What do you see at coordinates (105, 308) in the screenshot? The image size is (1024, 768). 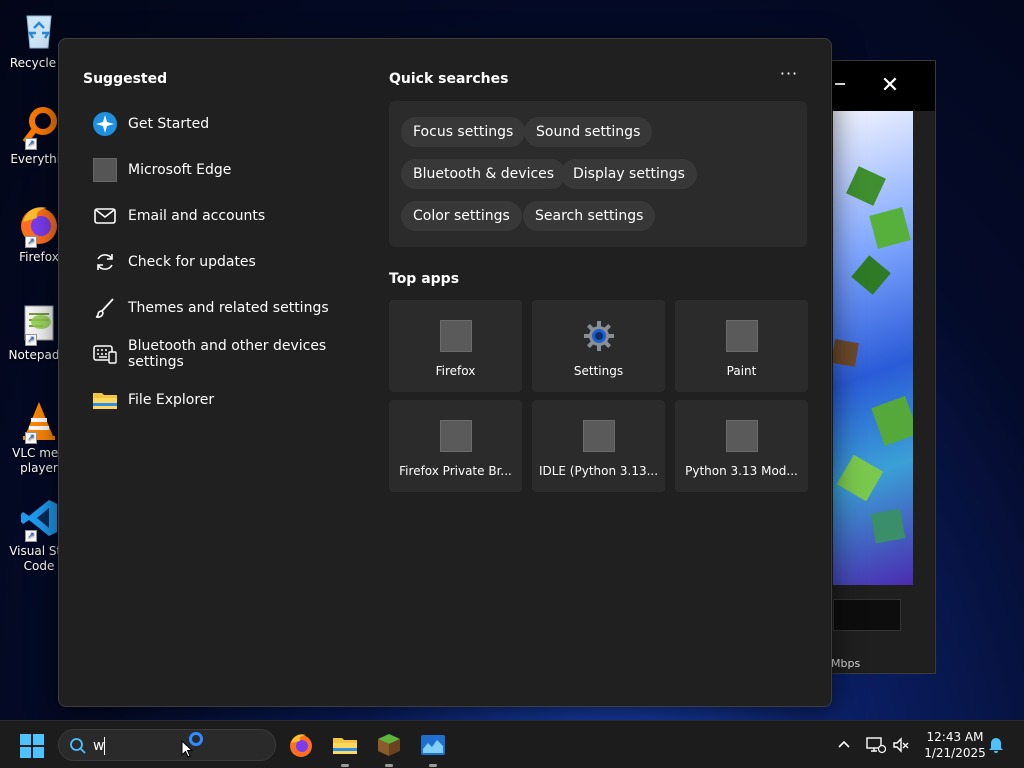 I see `brush-icon` at bounding box center [105, 308].